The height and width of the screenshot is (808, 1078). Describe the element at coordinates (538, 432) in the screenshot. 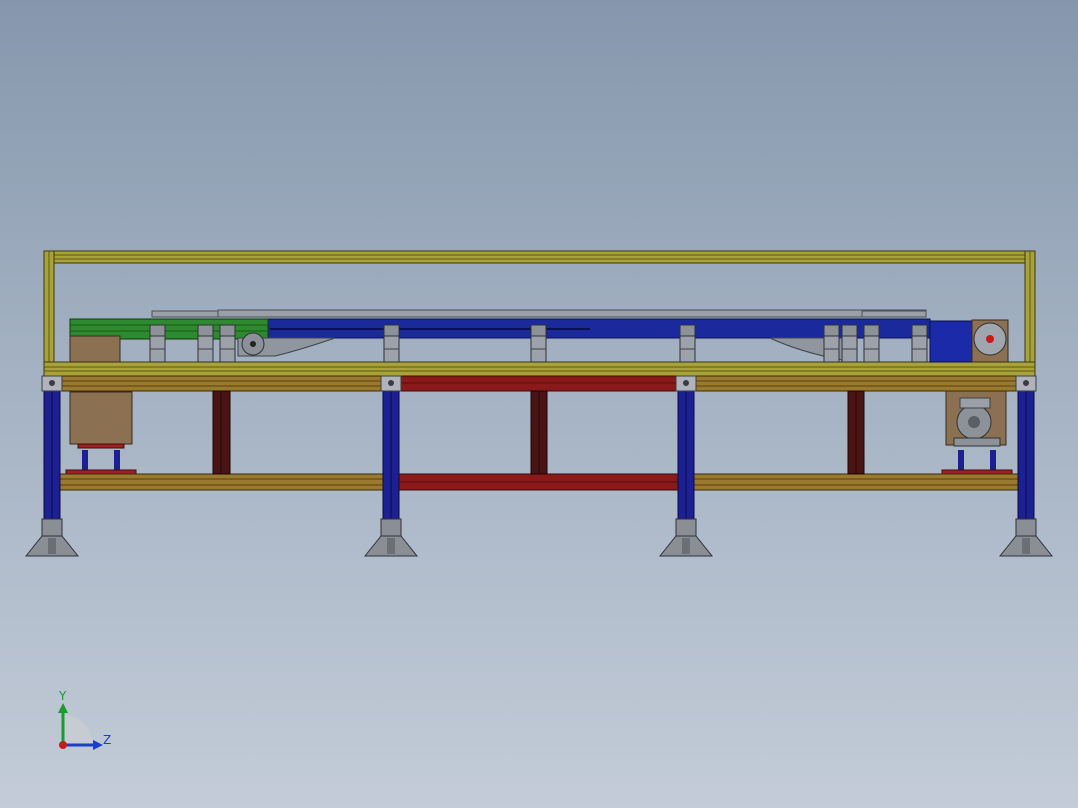

I see `dark-red-posts` at that location.